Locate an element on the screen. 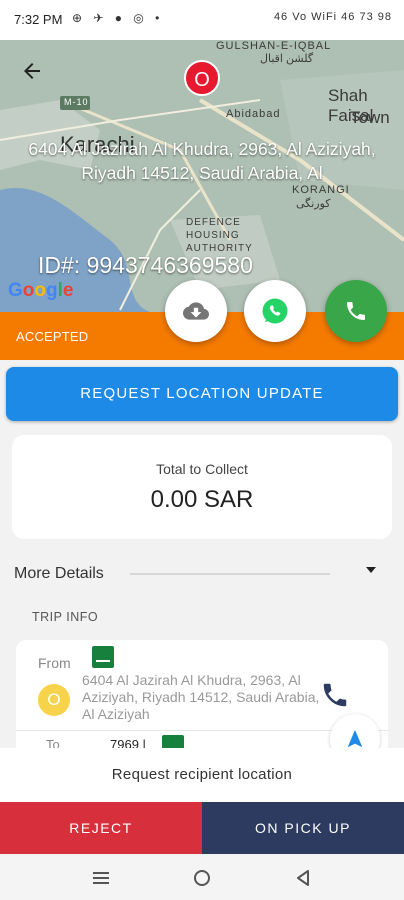 This screenshot has height=900, width=404. back-triangle-shape is located at coordinates (303, 878).